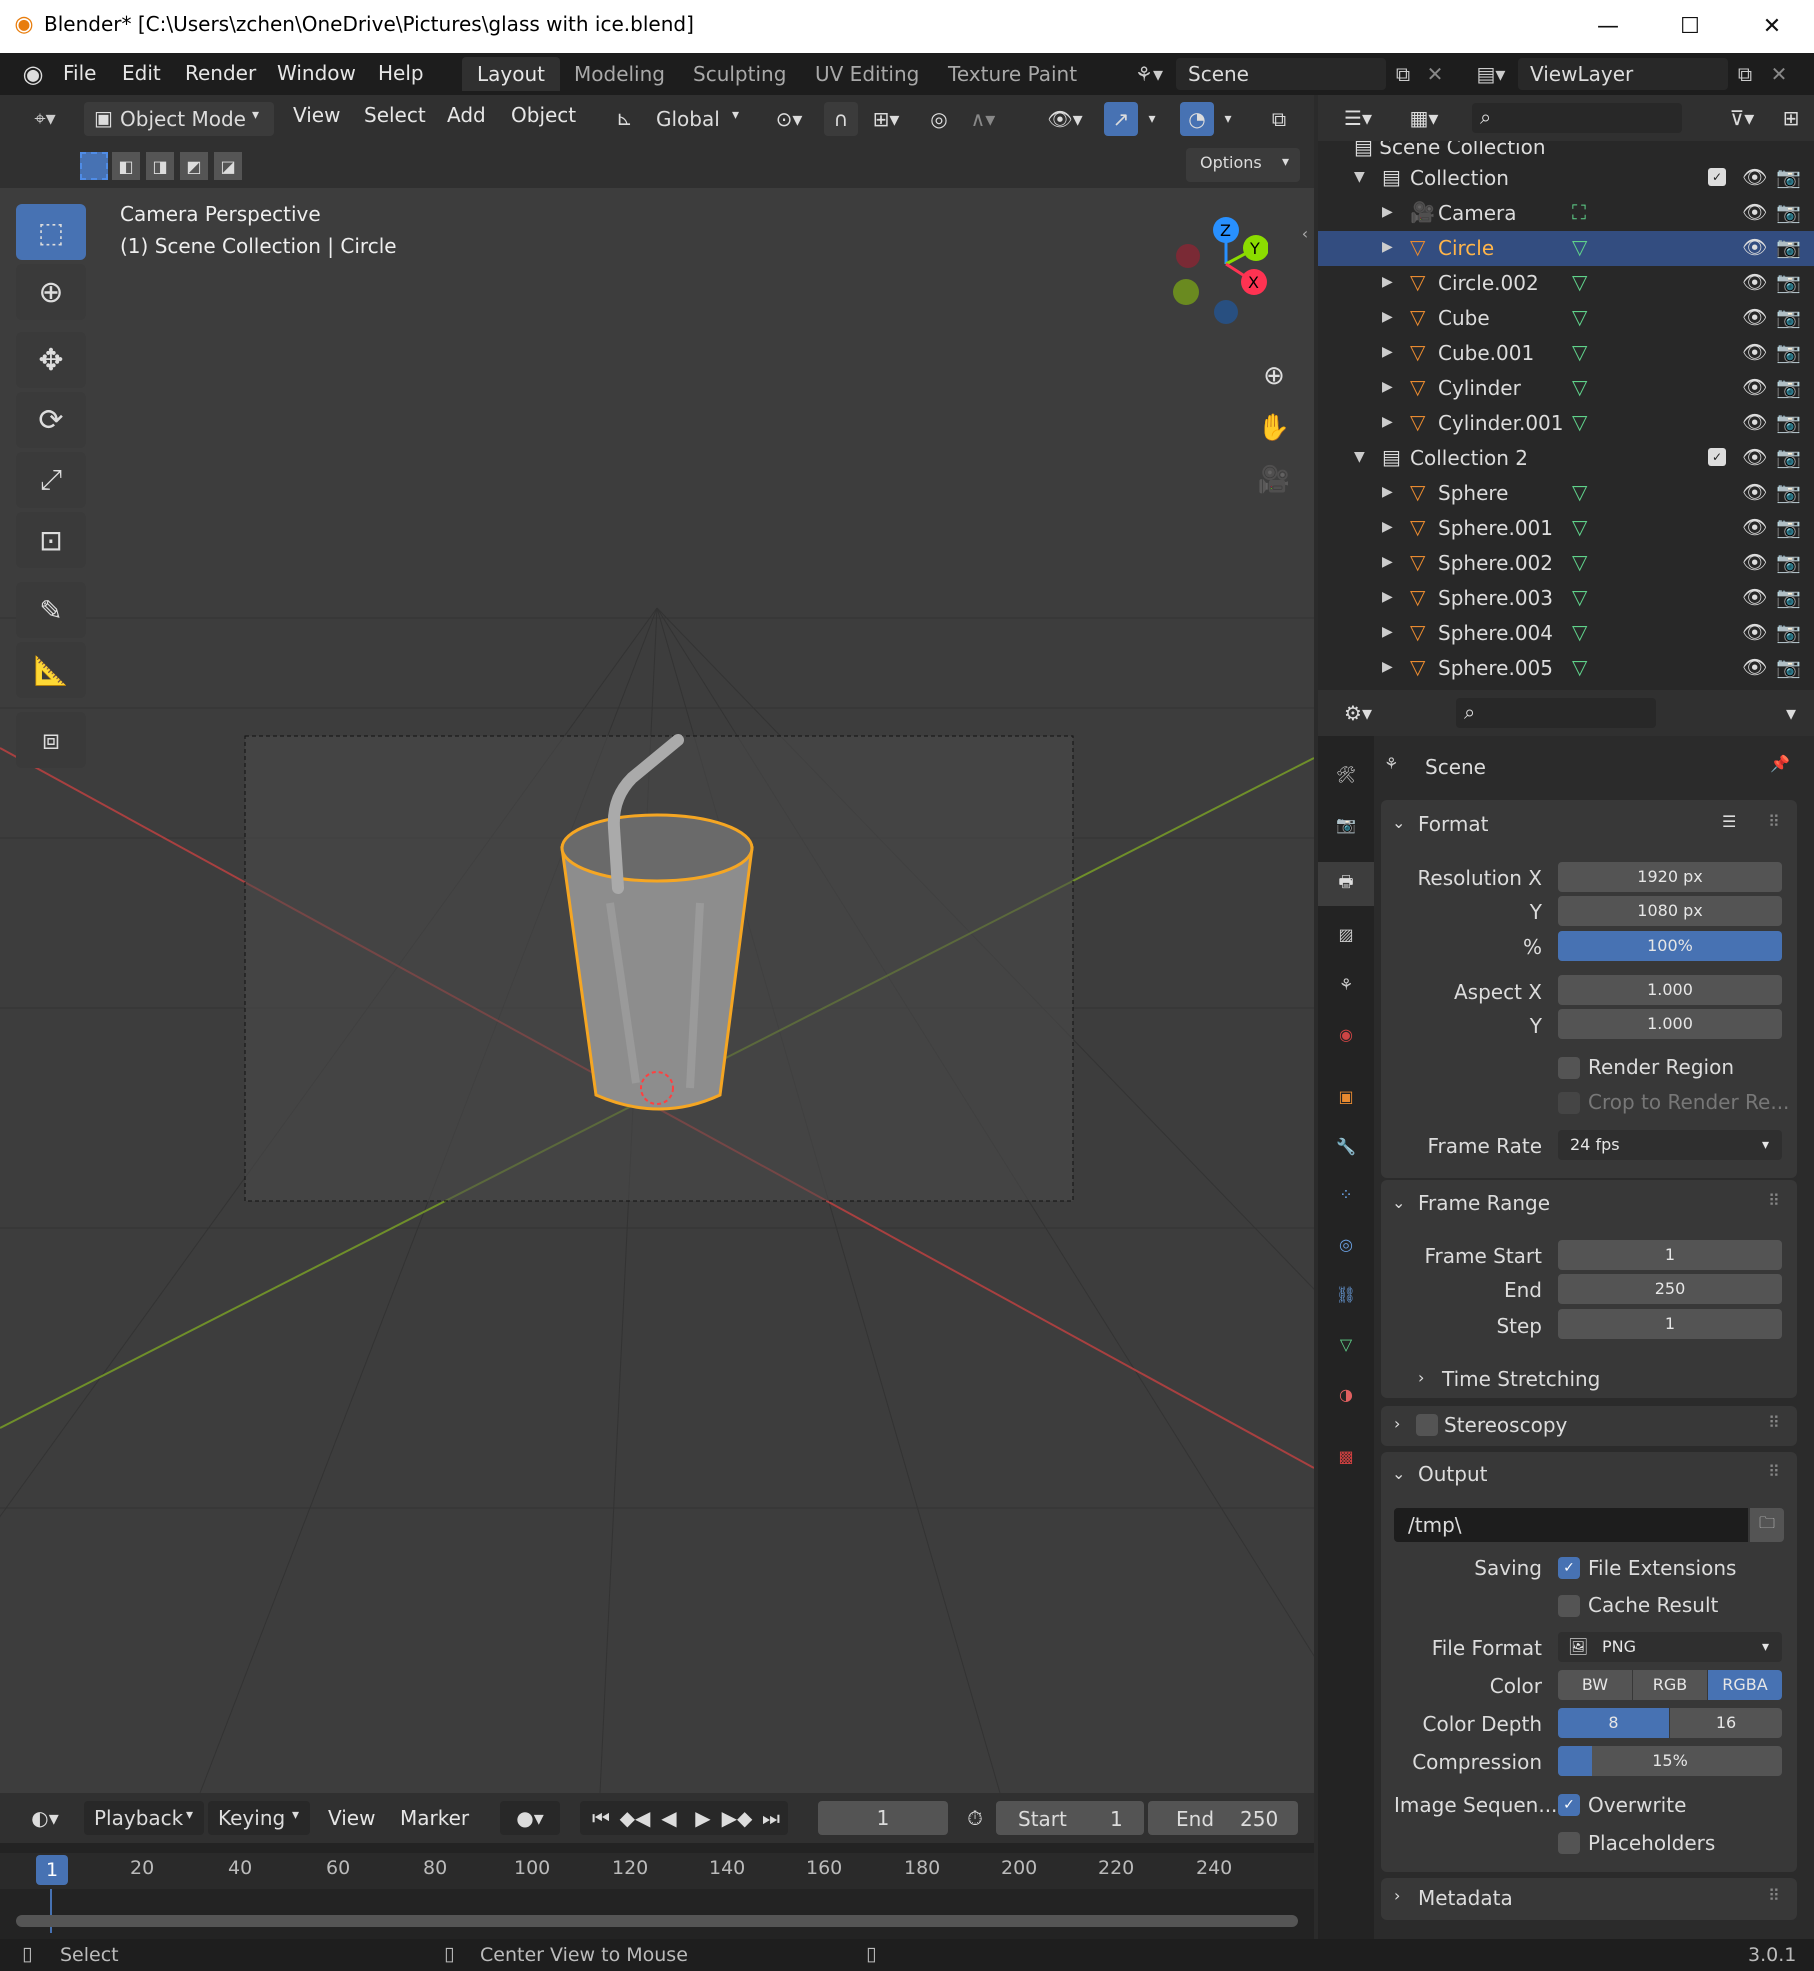 The image size is (1814, 1971). What do you see at coordinates (1595, 1685) in the screenshot?
I see `color-mode-bw: BW` at bounding box center [1595, 1685].